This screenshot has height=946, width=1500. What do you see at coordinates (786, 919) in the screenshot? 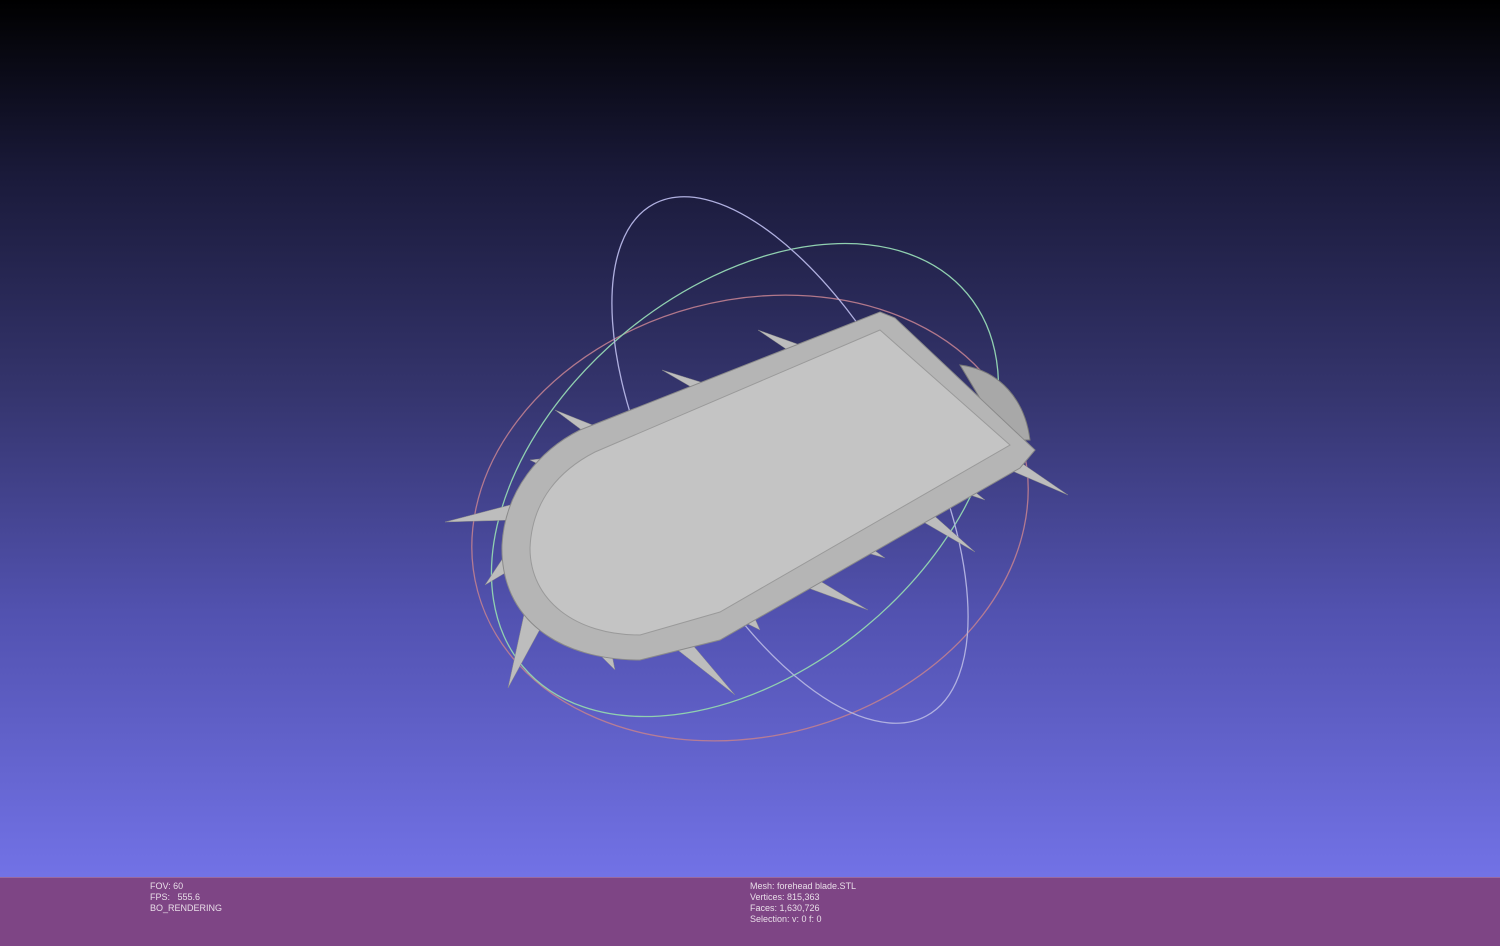
I see `selection-label: Selection: v: 0 f: 0` at bounding box center [786, 919].